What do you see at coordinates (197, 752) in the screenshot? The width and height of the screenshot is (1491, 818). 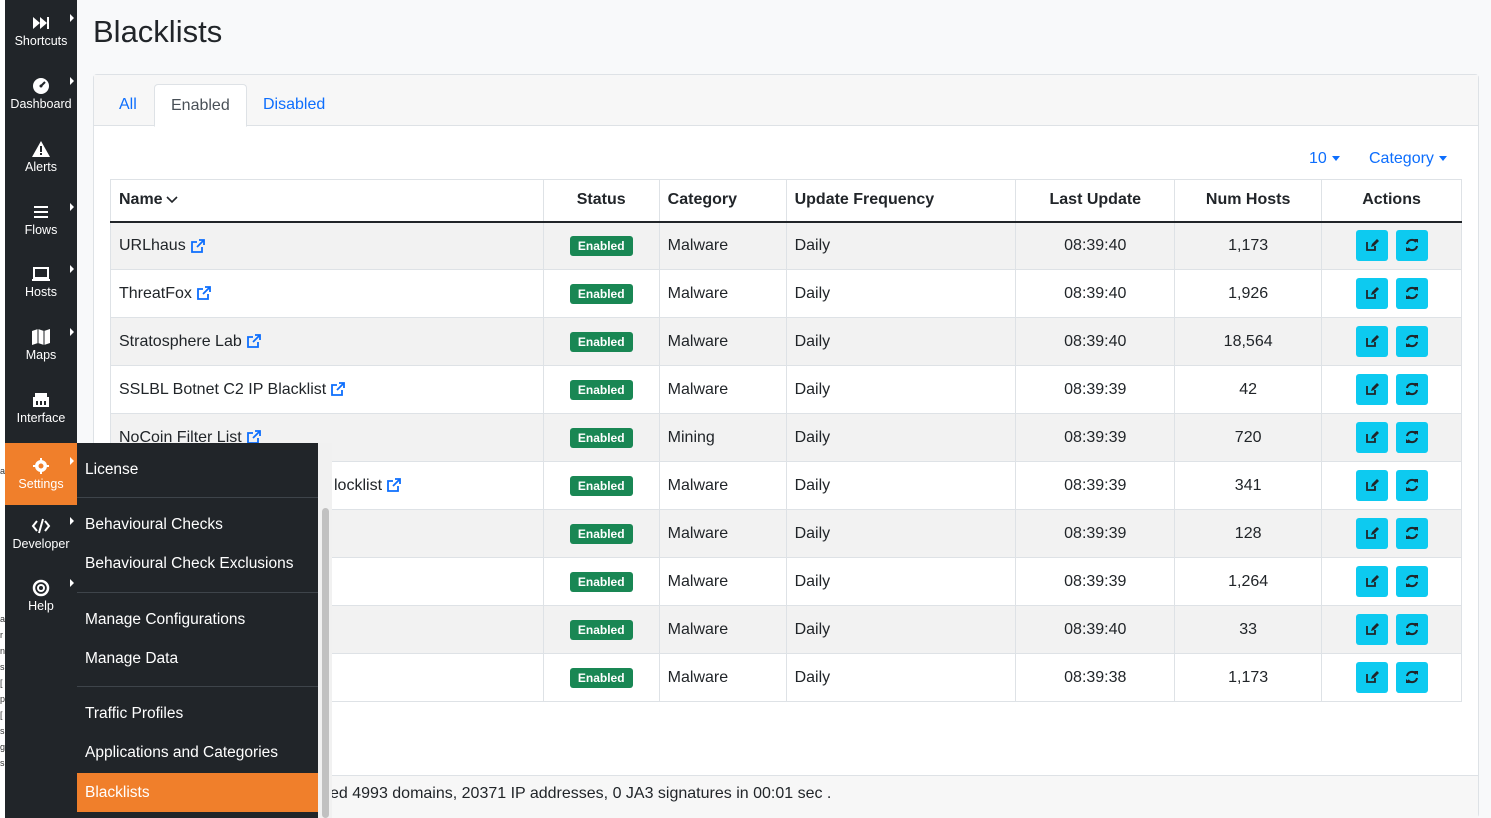 I see `submenu-item-applications-and-categories: Applications and Categories` at bounding box center [197, 752].